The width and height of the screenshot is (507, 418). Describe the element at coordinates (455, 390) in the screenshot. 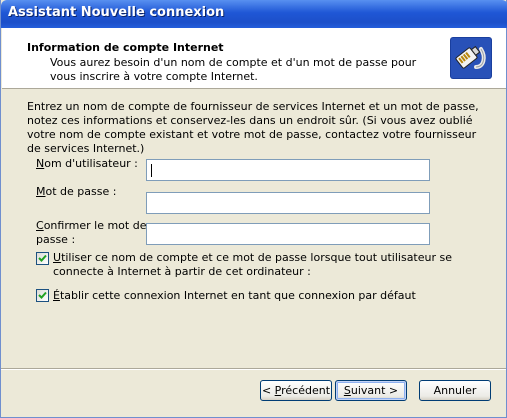

I see `cancel-button: Annuler` at that location.